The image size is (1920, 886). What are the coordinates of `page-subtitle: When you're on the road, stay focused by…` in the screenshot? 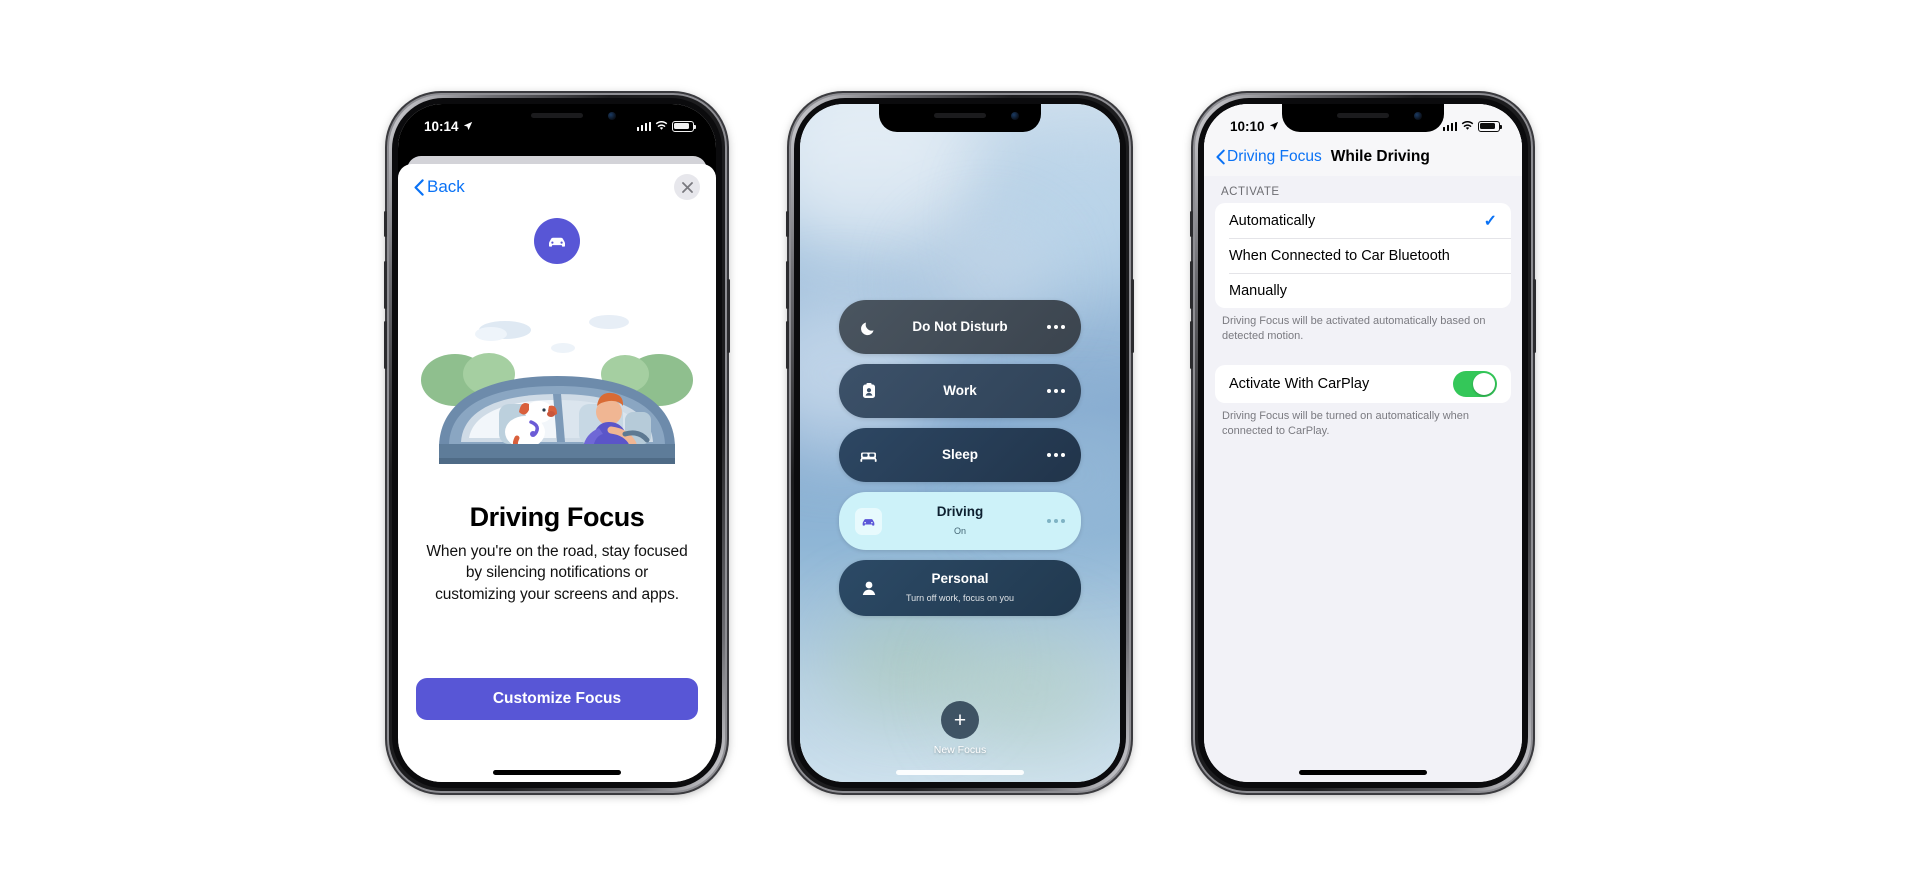 It's located at (557, 573).